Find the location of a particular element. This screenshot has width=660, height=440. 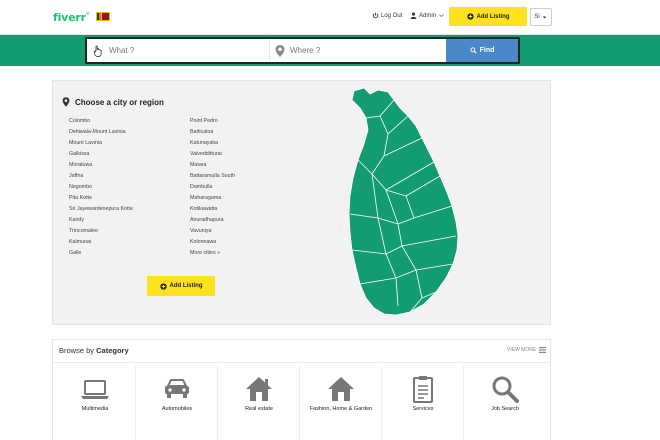

category-services: Services is located at coordinates (423, 403).